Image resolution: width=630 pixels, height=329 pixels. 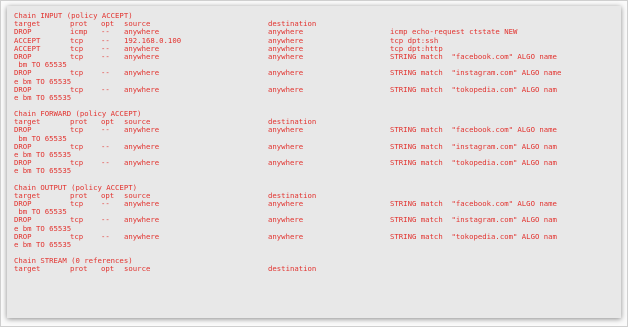 I want to click on header-source: source, so click(x=137, y=269).